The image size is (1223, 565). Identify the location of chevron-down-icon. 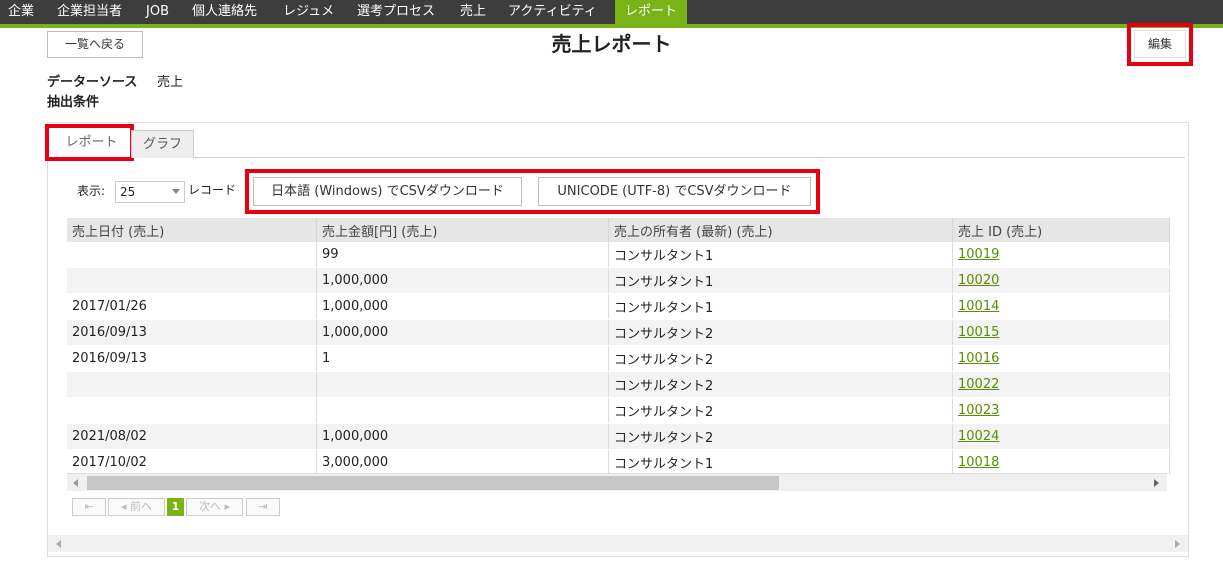
(176, 191).